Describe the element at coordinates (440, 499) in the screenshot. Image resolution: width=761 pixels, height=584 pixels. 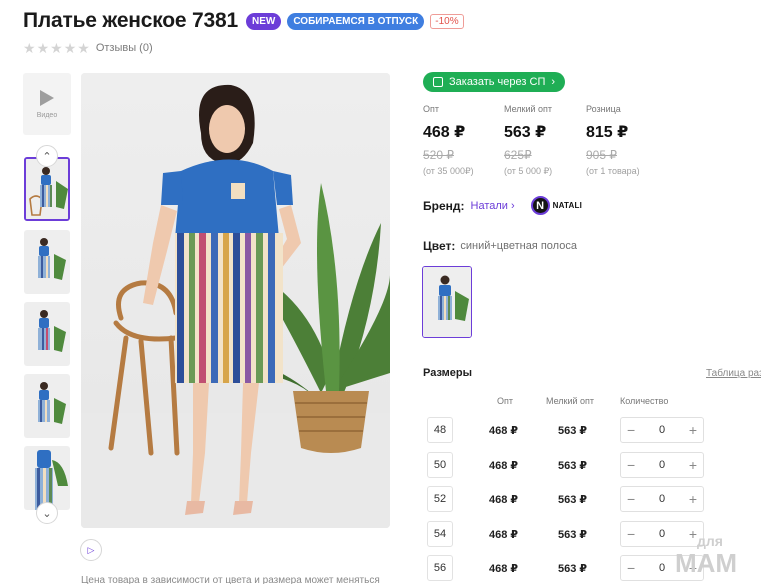
I see `size-value: 52` at that location.